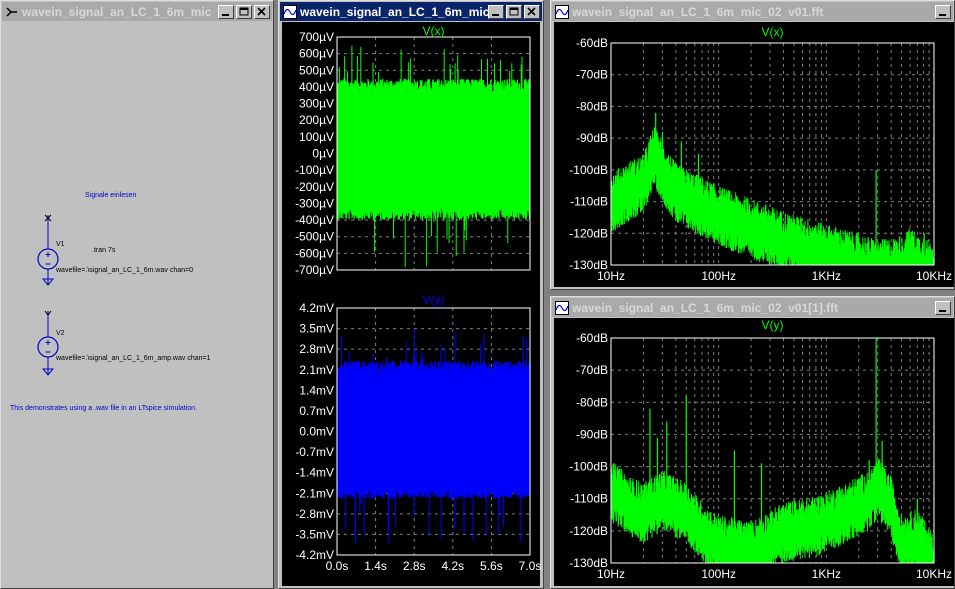 This screenshot has height=589, width=955. What do you see at coordinates (562, 307) in the screenshot?
I see `fft2-app-icon` at bounding box center [562, 307].